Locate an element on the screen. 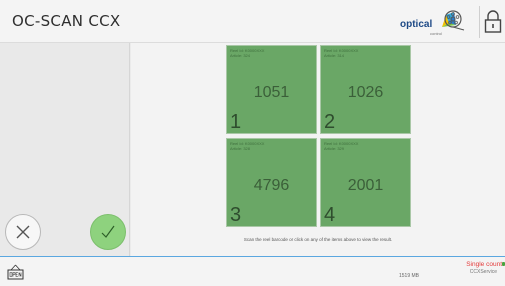  result-tile-1: Reel Id: K0000XXX Article: 324 1051 1 is located at coordinates (271, 89).